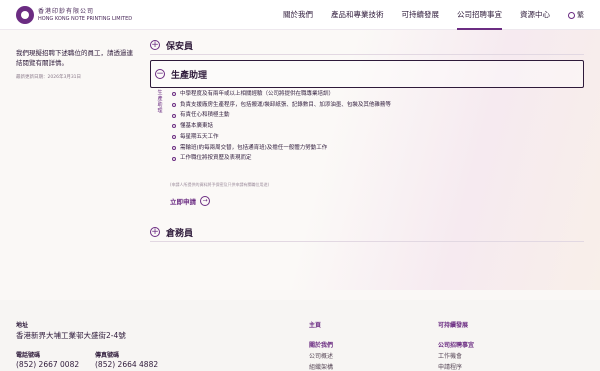 The height and width of the screenshot is (371, 600). Describe the element at coordinates (456, 344) in the screenshot. I see `footer-link-careers: 公司招聘事宜` at that location.